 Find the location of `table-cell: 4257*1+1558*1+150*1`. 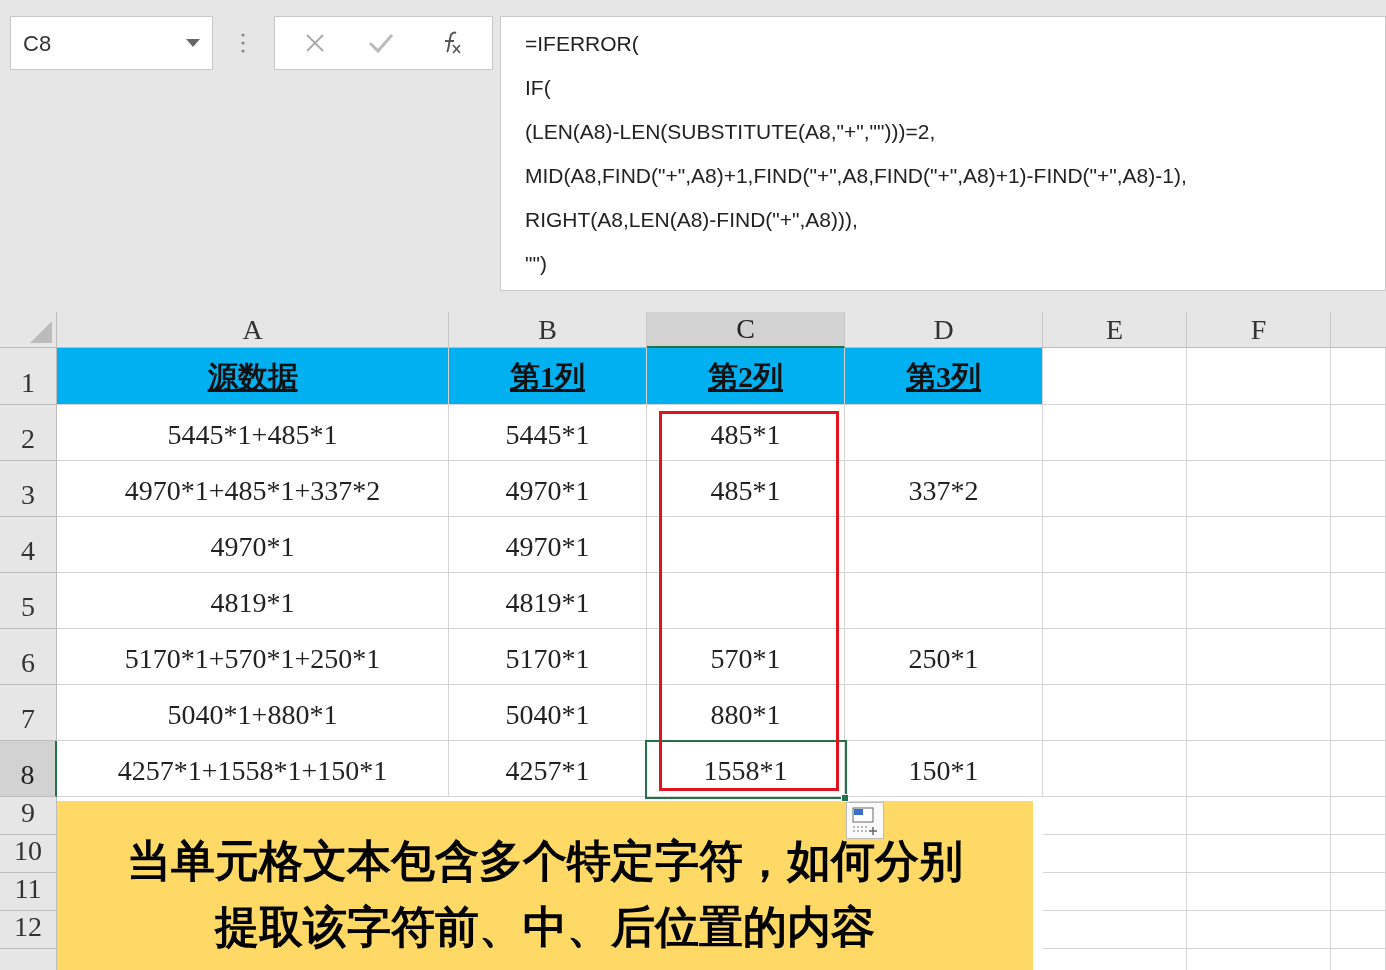

table-cell: 4257*1+1558*1+150*1 is located at coordinates (253, 769).